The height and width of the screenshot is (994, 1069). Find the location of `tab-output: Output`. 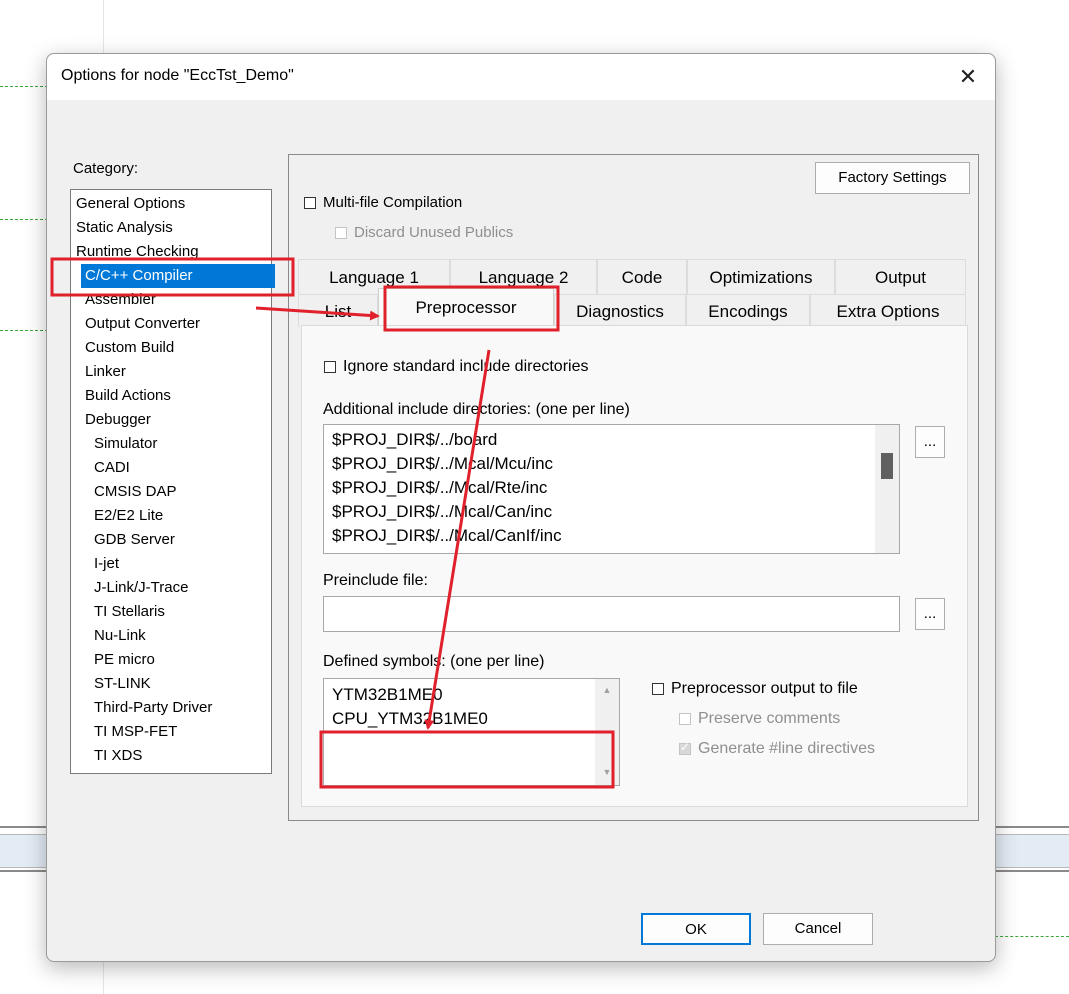

tab-output: Output is located at coordinates (900, 276).